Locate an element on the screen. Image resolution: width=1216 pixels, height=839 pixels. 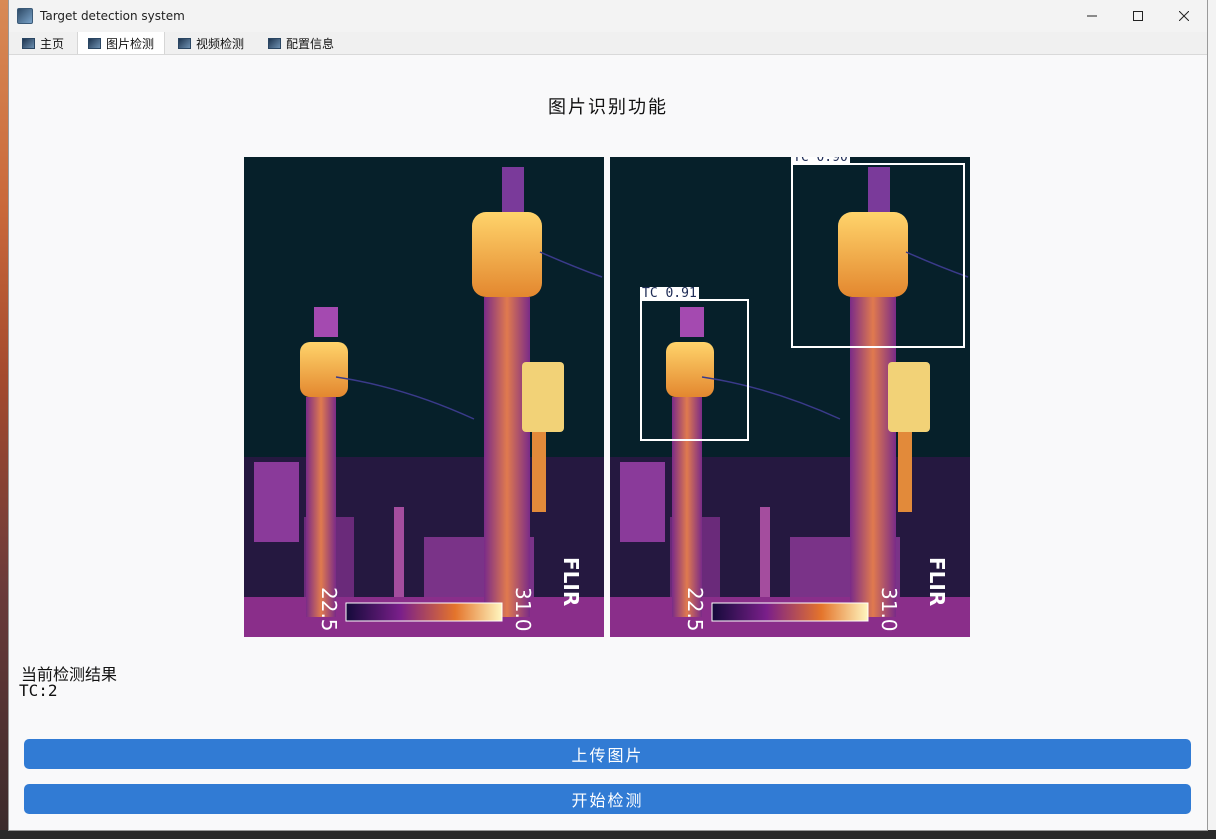
page-title: 图片识别功能 is located at coordinates (608, 107).